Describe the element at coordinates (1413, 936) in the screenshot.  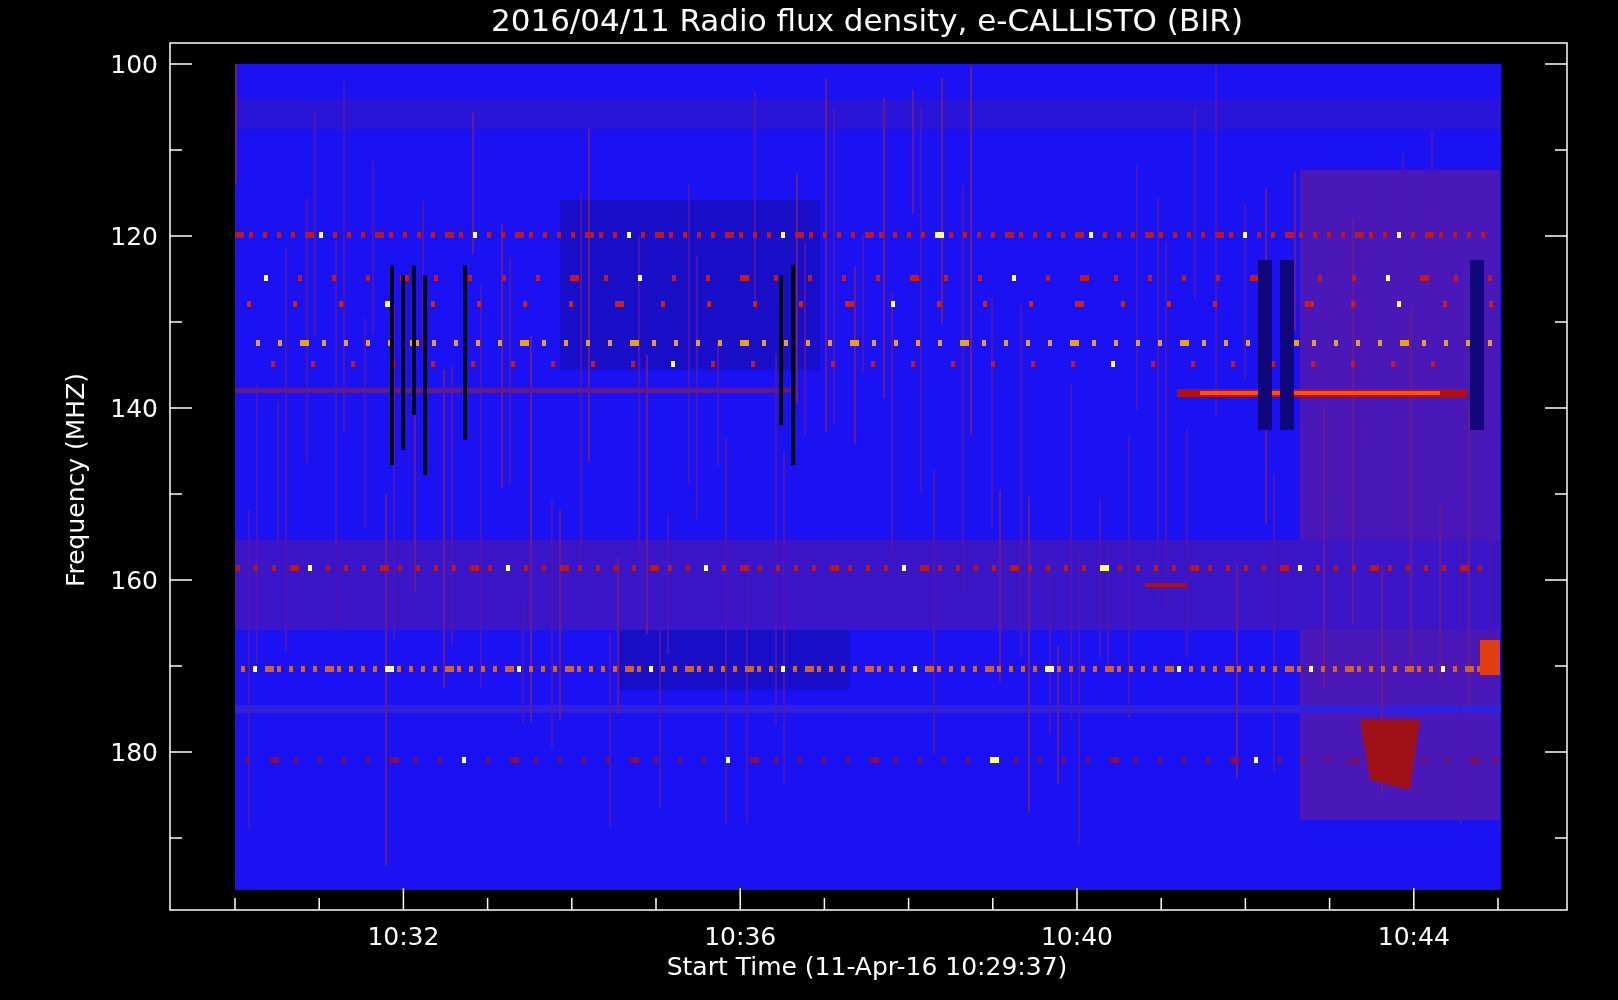
I see `tick-label: 10:44` at that location.